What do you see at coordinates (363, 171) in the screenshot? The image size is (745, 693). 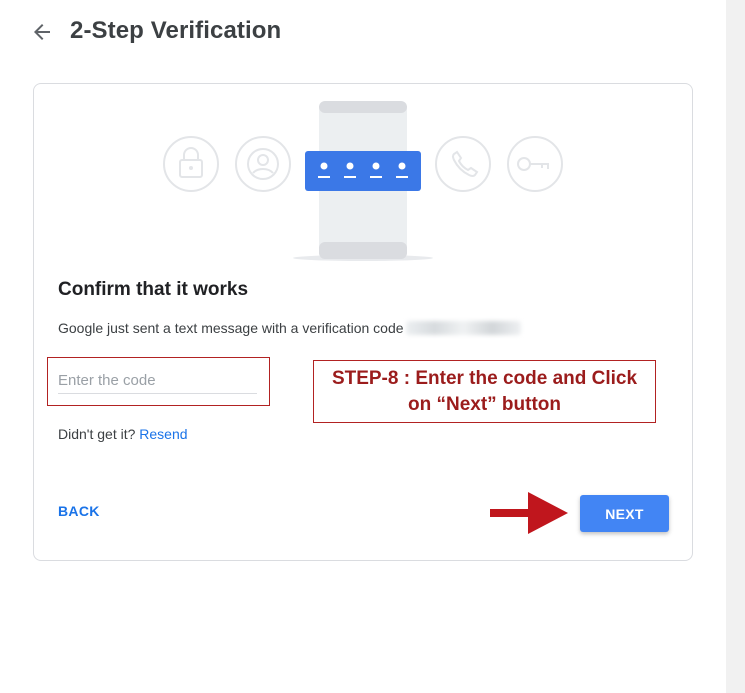 I see `code-dots-panel` at bounding box center [363, 171].